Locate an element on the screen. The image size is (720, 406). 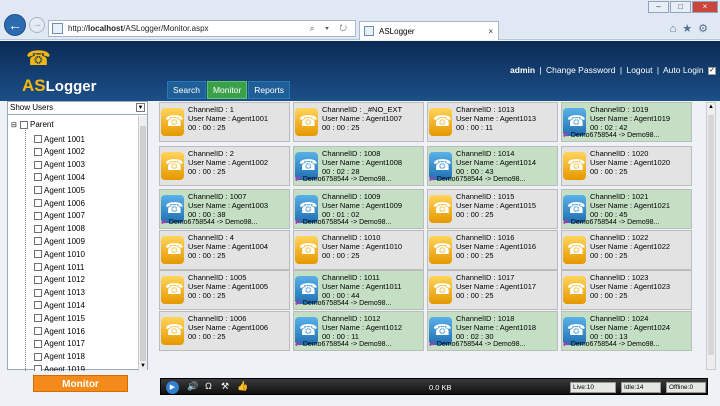
collapse-icon: ⊟ is located at coordinates (15, 125).